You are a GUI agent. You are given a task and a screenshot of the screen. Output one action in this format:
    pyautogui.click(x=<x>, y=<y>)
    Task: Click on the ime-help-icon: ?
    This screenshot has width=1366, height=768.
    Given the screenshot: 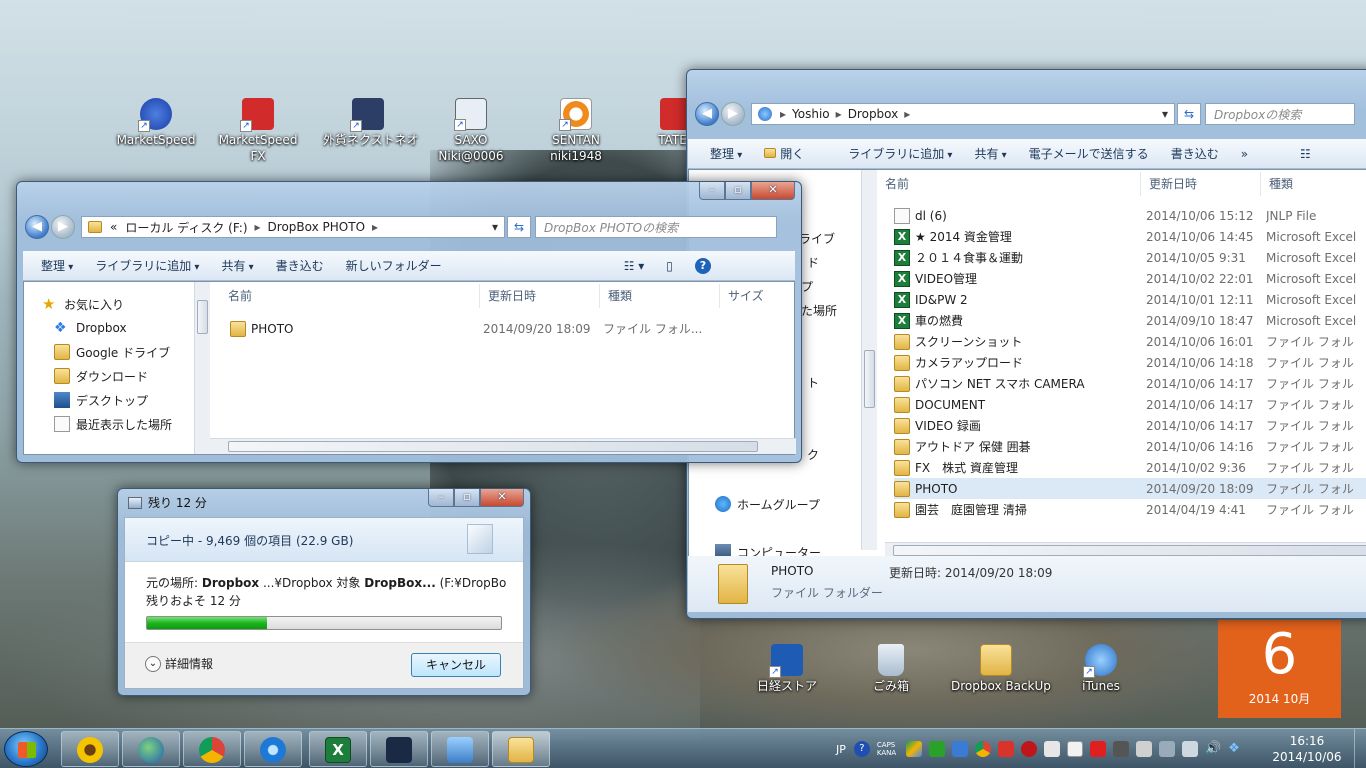 What is the action you would take?
    pyautogui.click(x=861, y=749)
    